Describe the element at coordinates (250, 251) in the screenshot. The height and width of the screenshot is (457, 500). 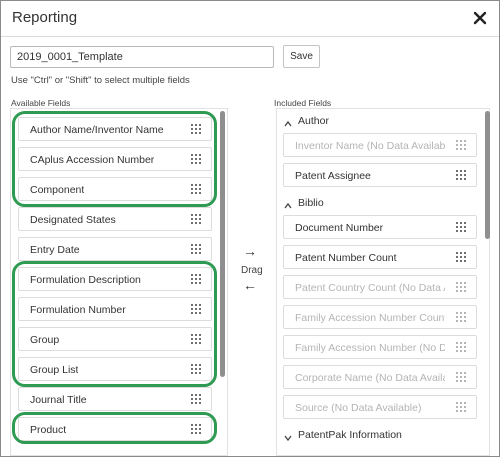
I see `move-right-arrow-icon: →` at that location.